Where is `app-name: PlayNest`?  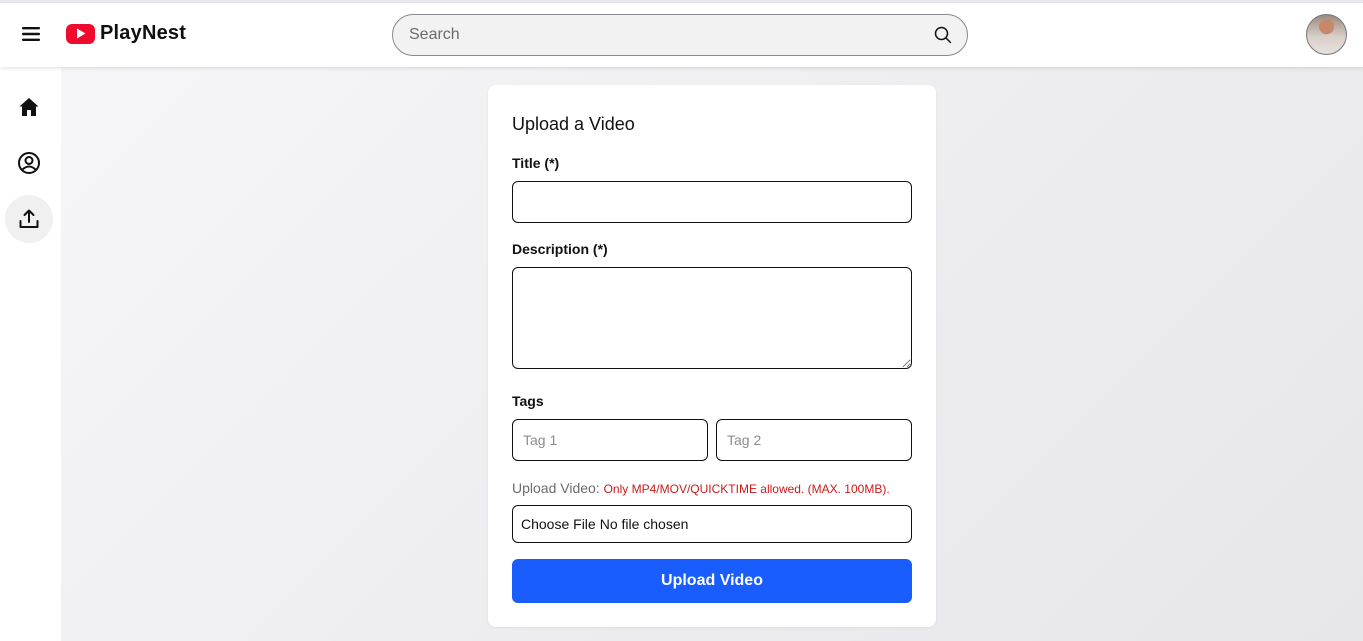 app-name: PlayNest is located at coordinates (143, 33).